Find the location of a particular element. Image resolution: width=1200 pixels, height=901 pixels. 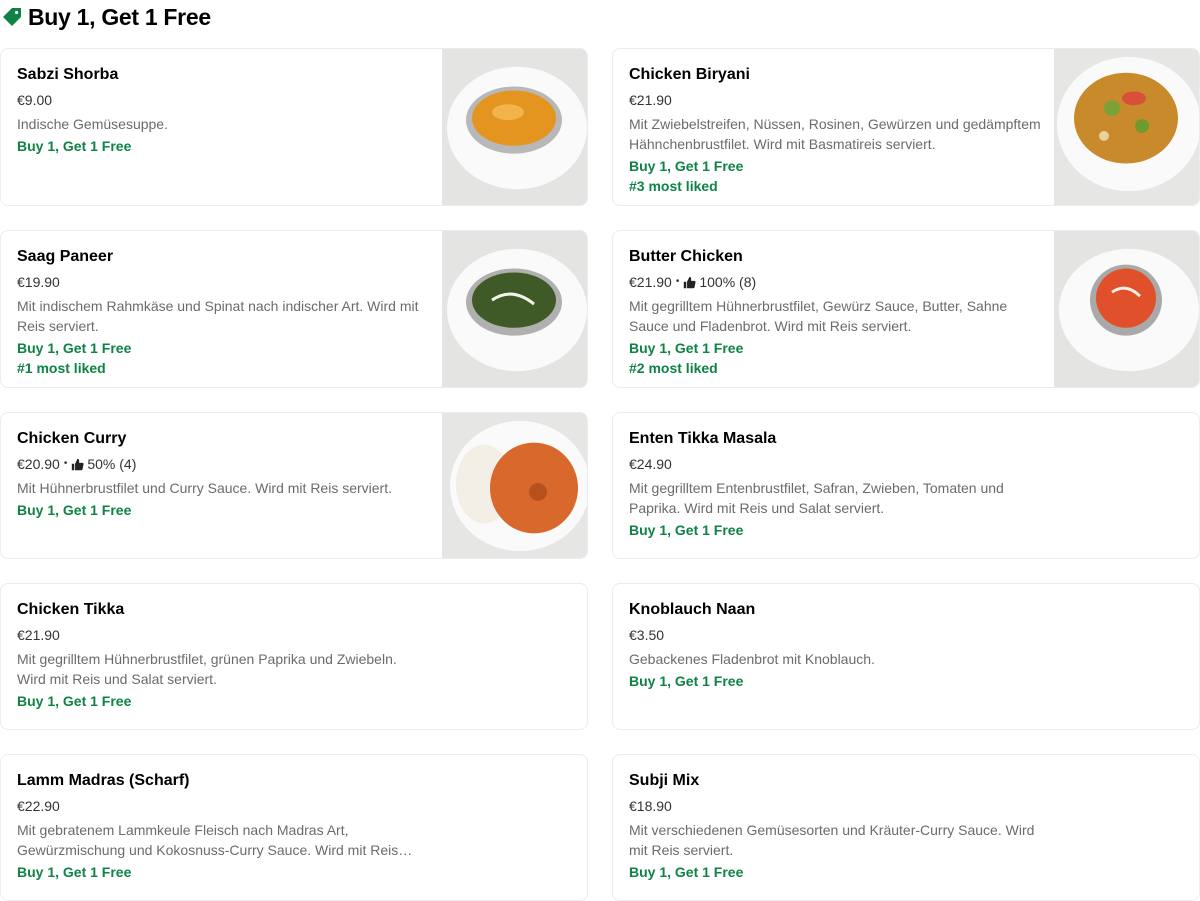

item-name: Enten Tikka Masala is located at coordinates (703, 438).